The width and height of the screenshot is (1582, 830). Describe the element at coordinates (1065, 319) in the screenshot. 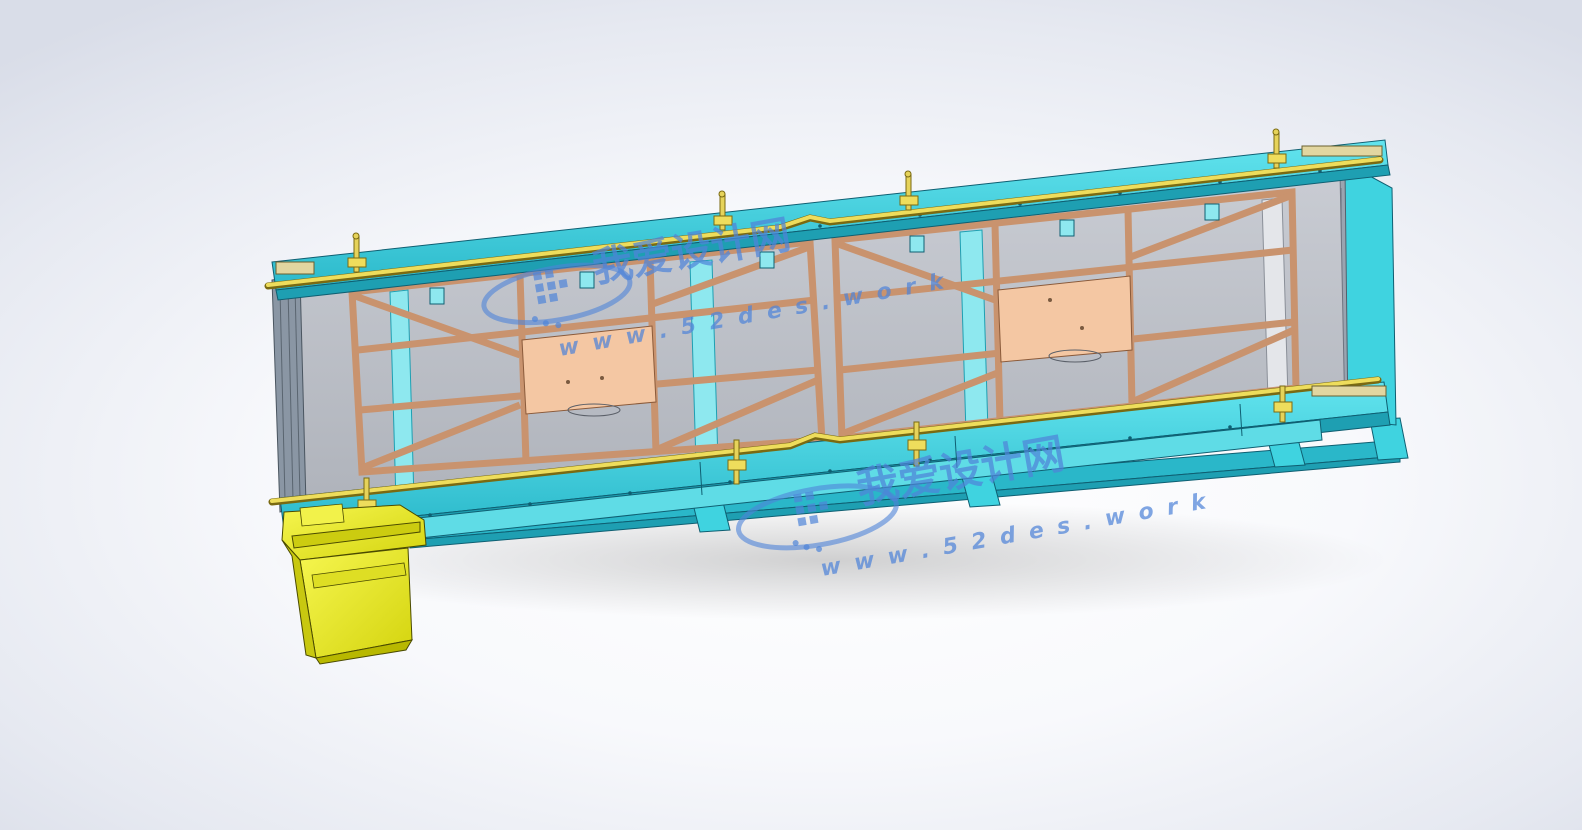

I see `mount-plate-right` at that location.